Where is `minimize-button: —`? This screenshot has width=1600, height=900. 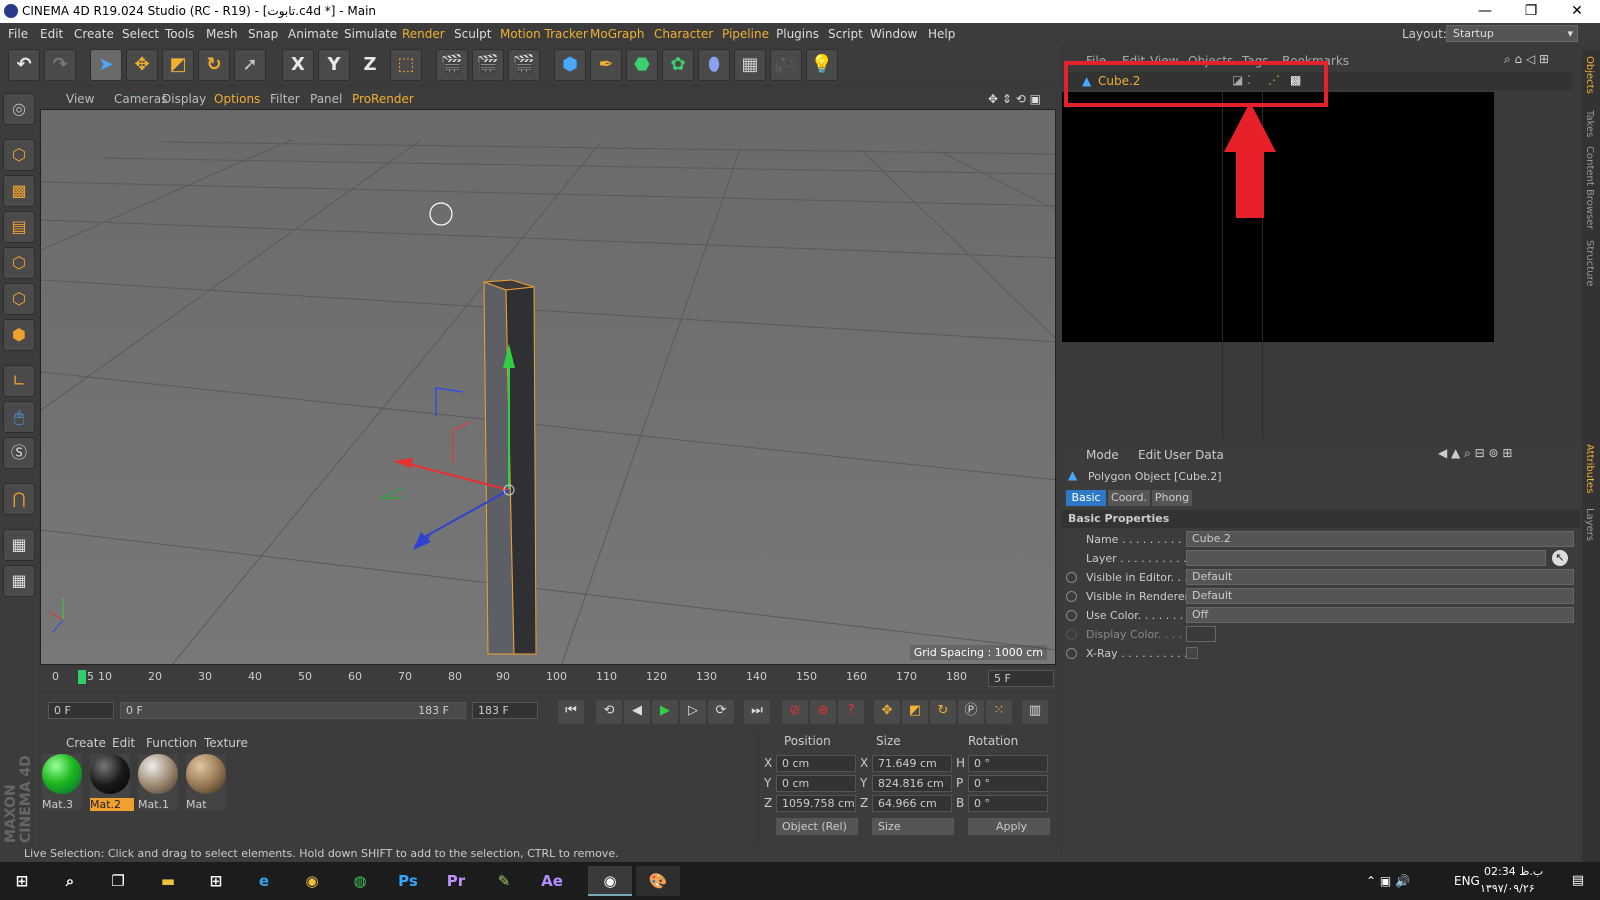 minimize-button: — is located at coordinates (1485, 11).